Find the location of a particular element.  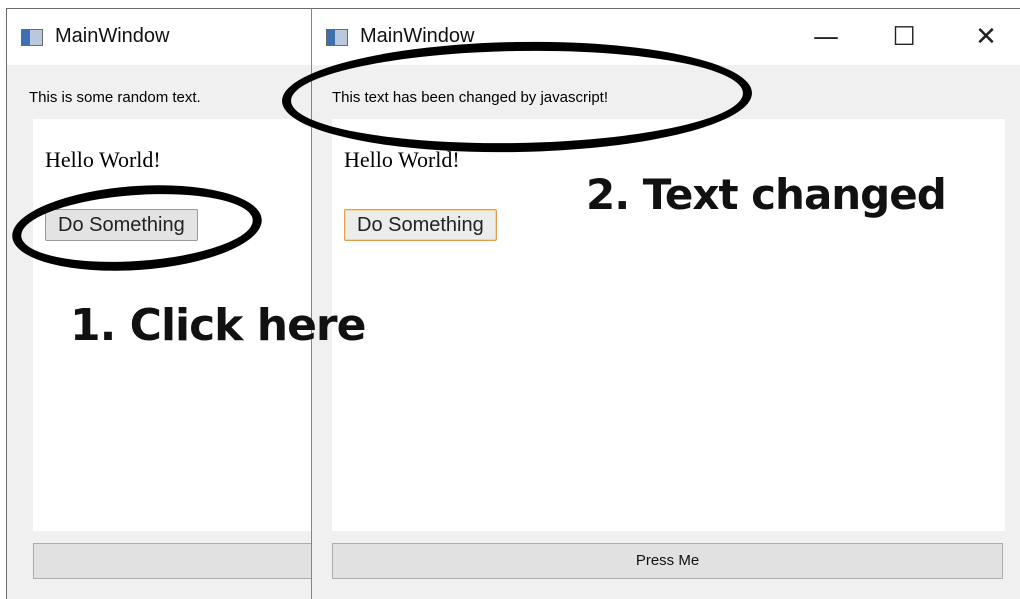

annotation-step-1: 1. Click here is located at coordinates (218, 325).